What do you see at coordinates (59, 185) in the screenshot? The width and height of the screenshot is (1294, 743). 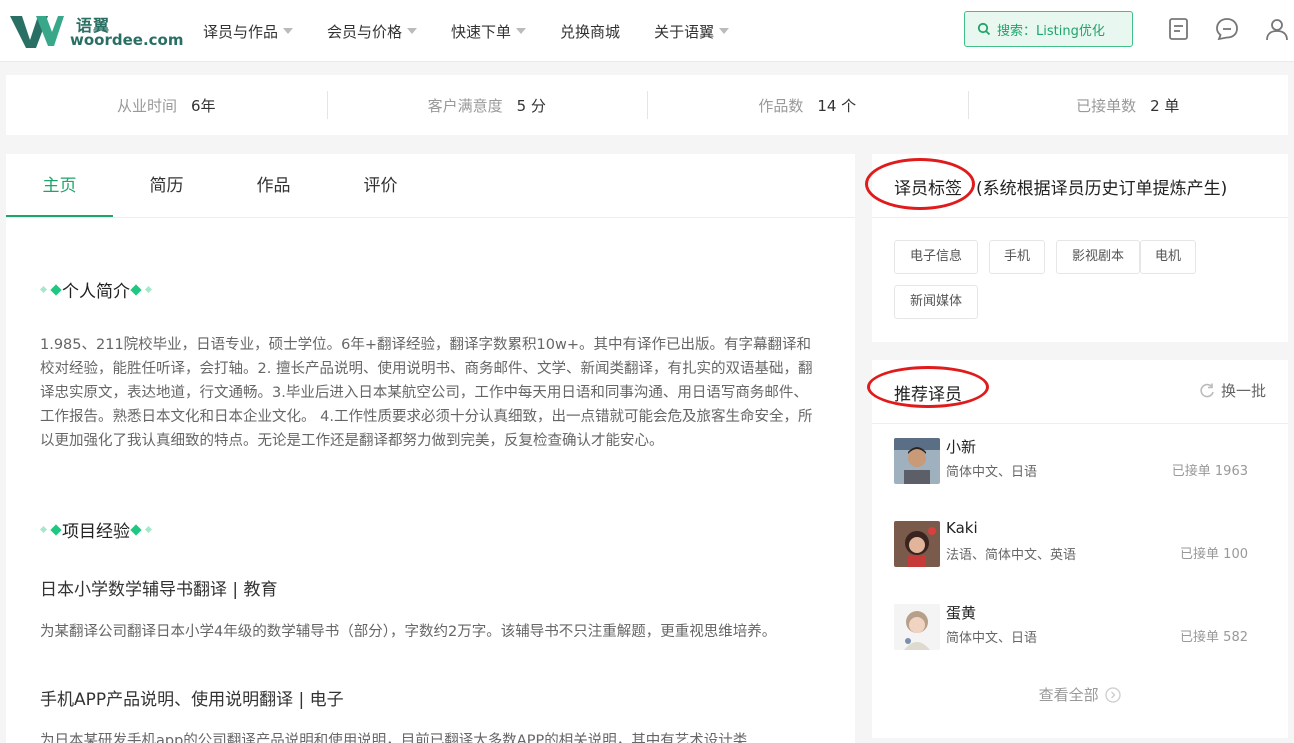 I see `tab-home: 主页` at bounding box center [59, 185].